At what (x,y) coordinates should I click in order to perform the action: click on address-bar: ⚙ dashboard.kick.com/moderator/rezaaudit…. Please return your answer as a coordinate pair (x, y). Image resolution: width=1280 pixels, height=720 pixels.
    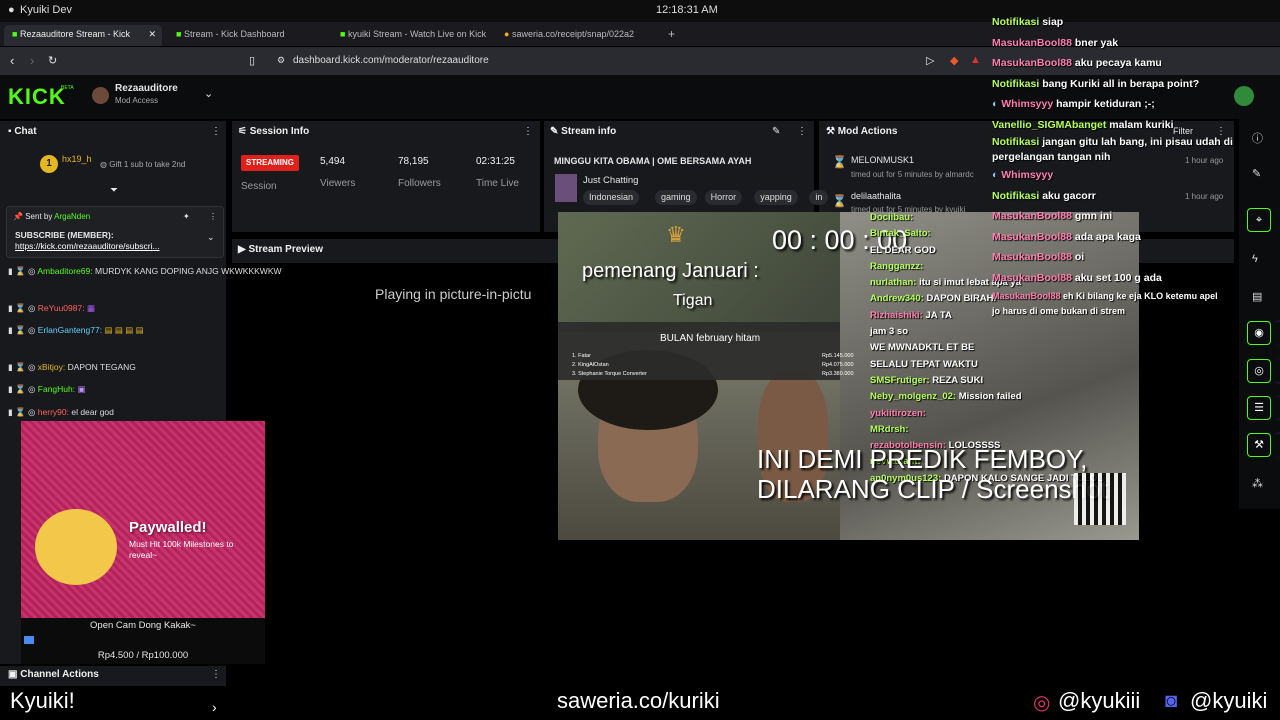
    Looking at the image, I should click on (623, 61).